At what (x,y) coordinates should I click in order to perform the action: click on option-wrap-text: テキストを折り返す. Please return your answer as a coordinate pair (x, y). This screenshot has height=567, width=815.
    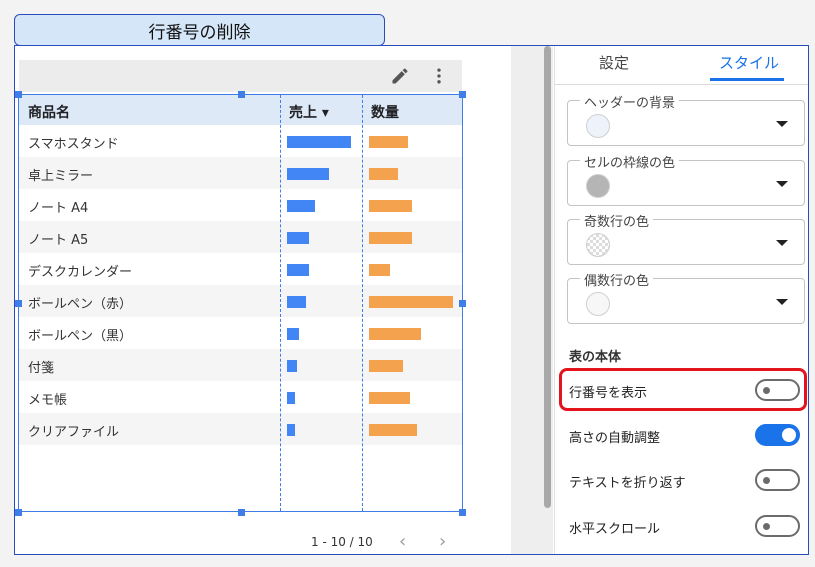
    Looking at the image, I should click on (681, 481).